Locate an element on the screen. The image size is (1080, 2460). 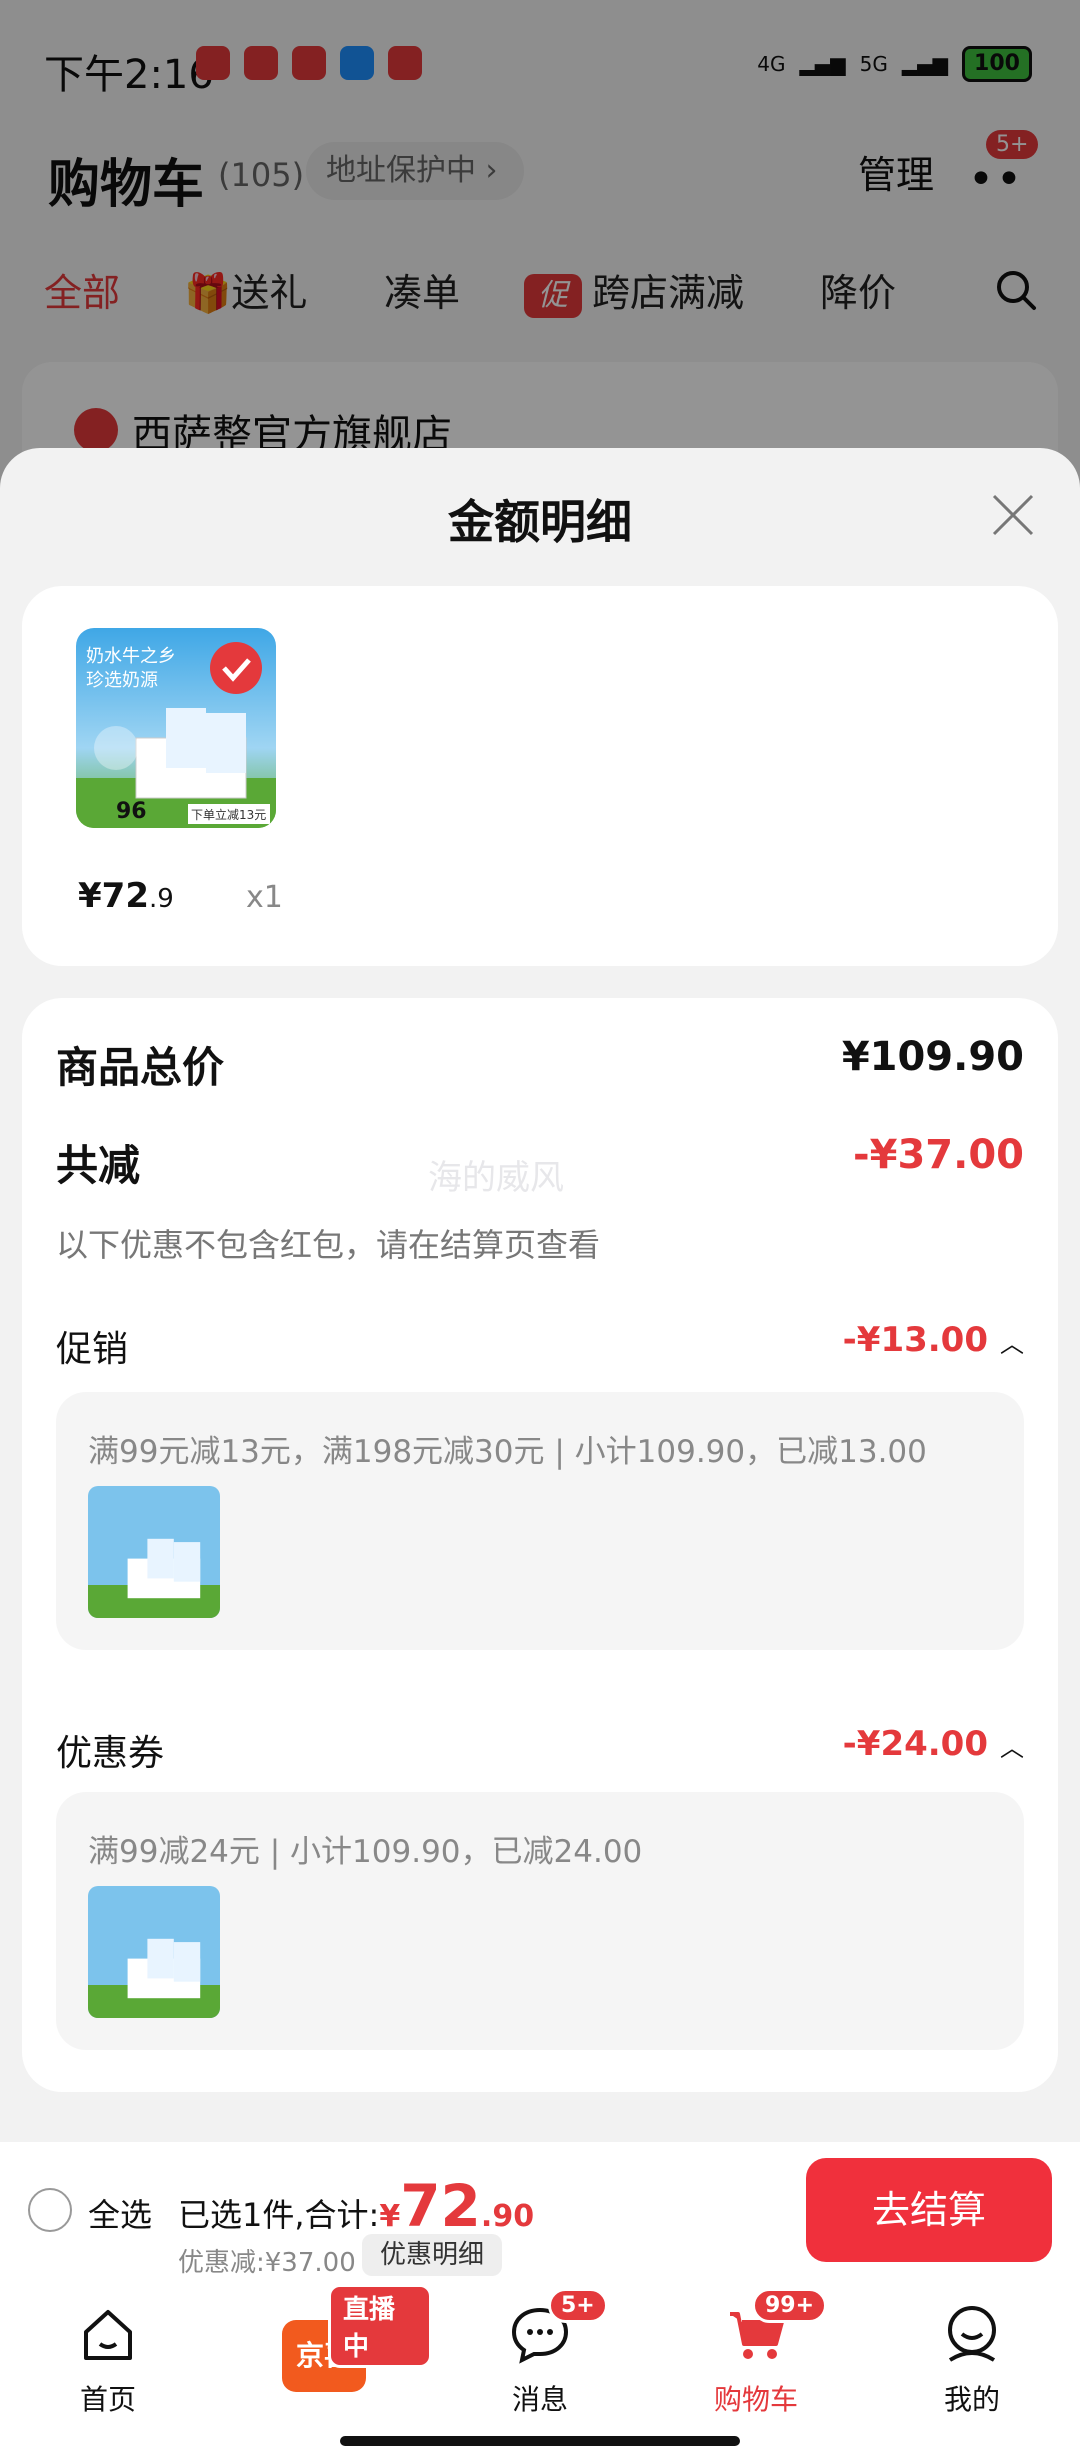
product-price-decimal: .9 is located at coordinates (161, 899).